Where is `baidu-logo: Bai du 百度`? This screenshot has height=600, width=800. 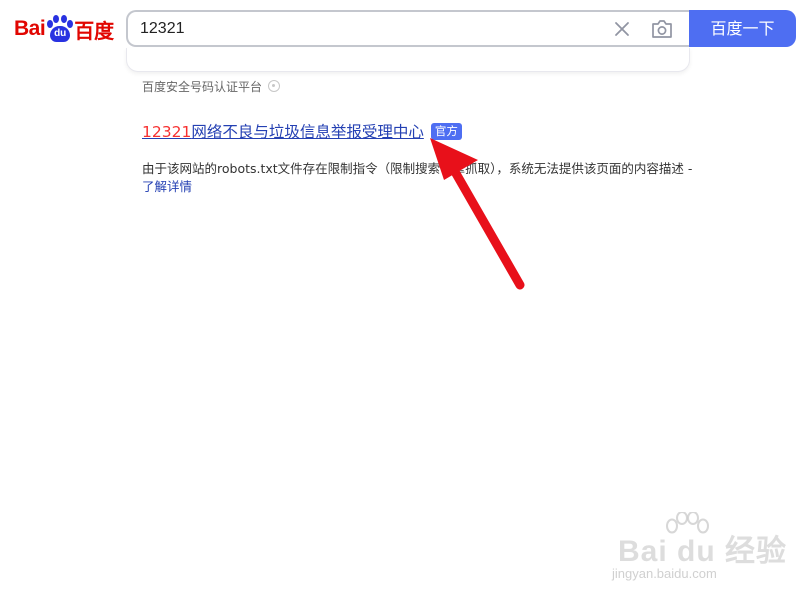 baidu-logo: Bai du 百度 is located at coordinates (64, 29).